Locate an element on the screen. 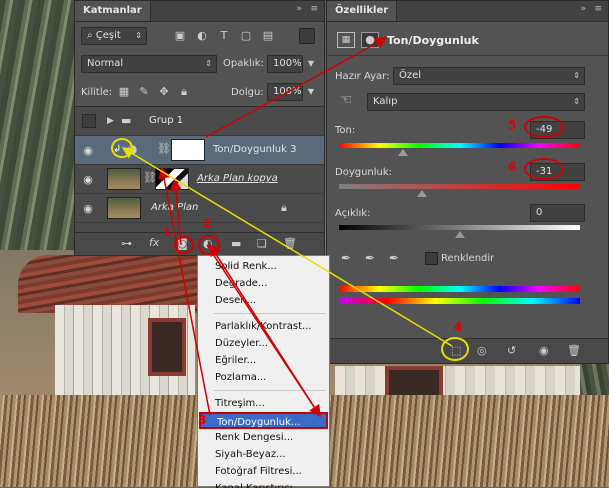 Image resolution: width=609 pixels, height=488 pixels. step-number-5: 5 is located at coordinates (512, 125).